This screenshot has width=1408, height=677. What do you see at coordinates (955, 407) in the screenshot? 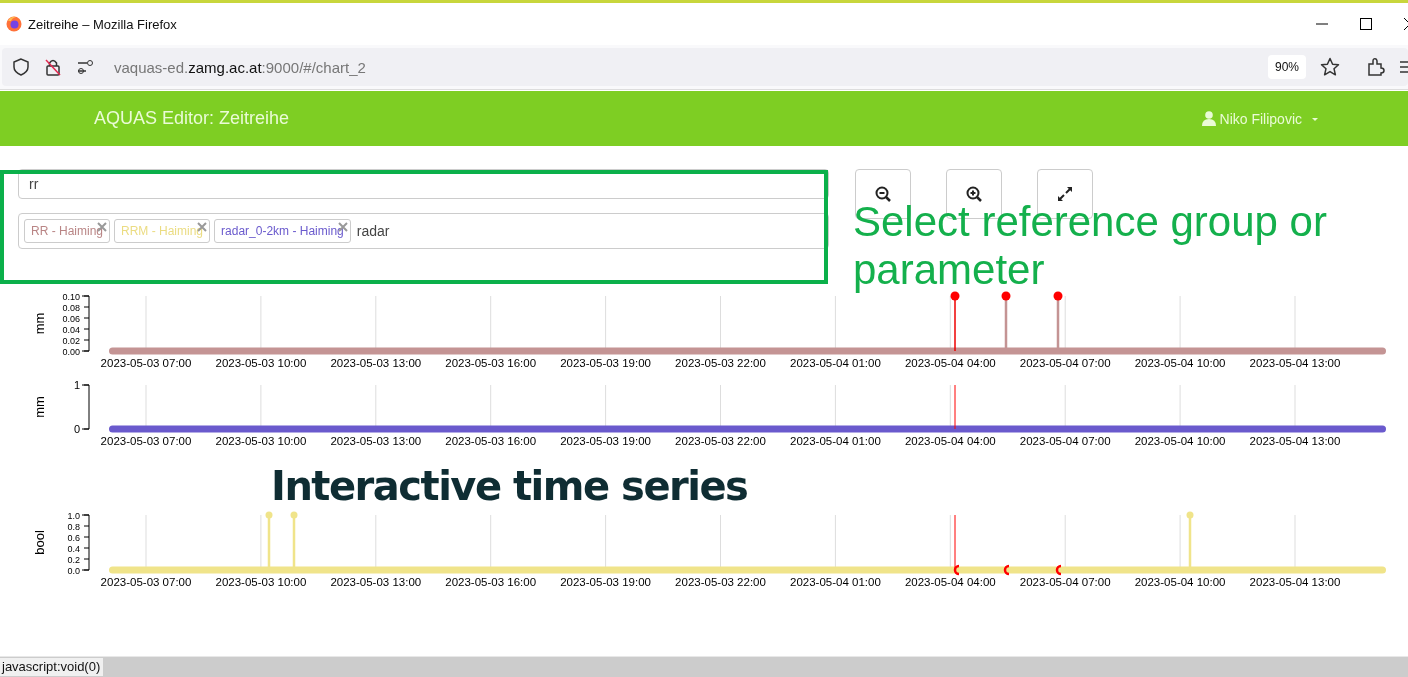
I see `event-line` at bounding box center [955, 407].